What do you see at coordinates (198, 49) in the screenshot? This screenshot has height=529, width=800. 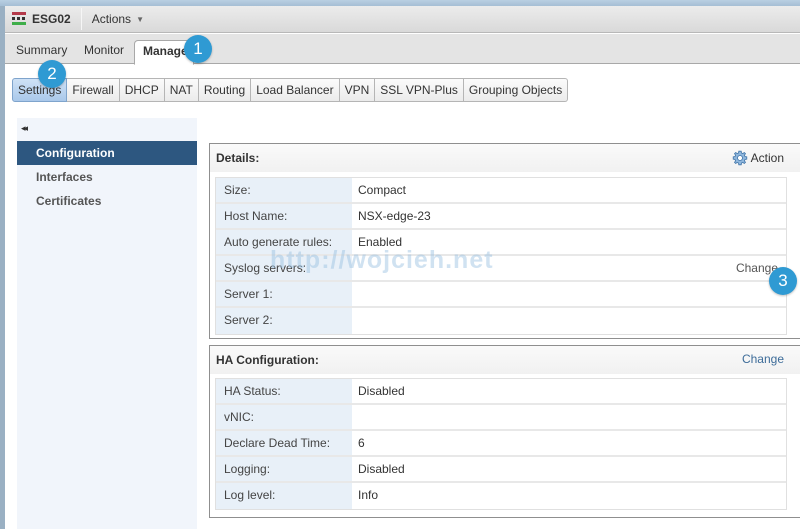 I see `callout-badge-1: 1` at bounding box center [198, 49].